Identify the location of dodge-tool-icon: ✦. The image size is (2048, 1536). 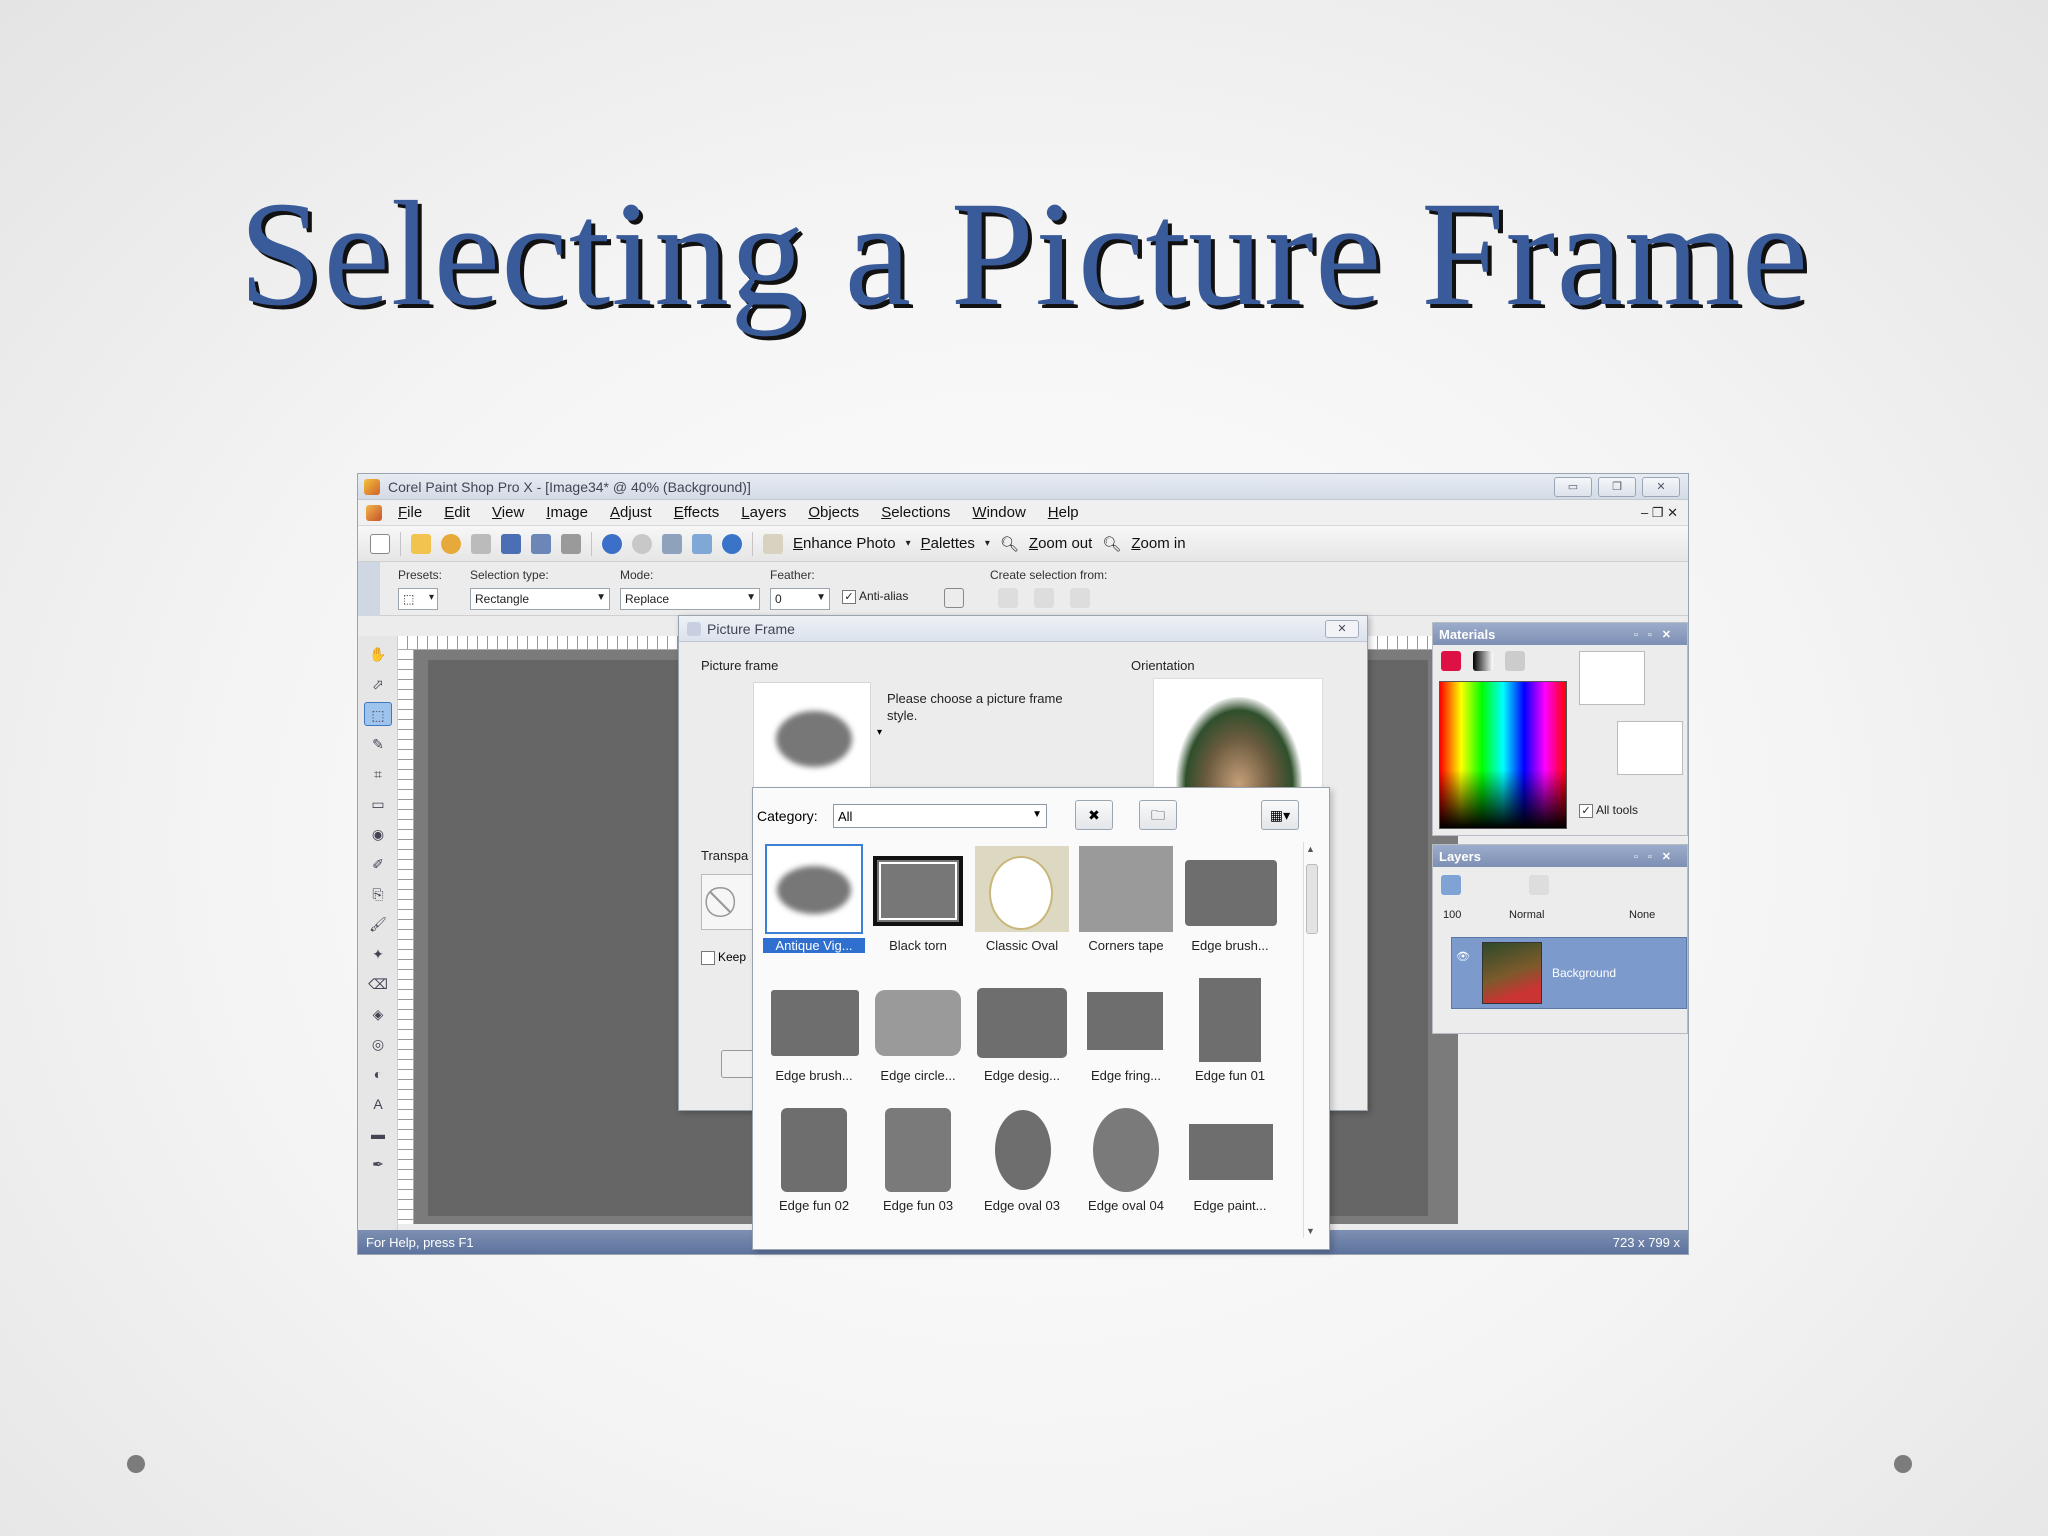
(378, 954).